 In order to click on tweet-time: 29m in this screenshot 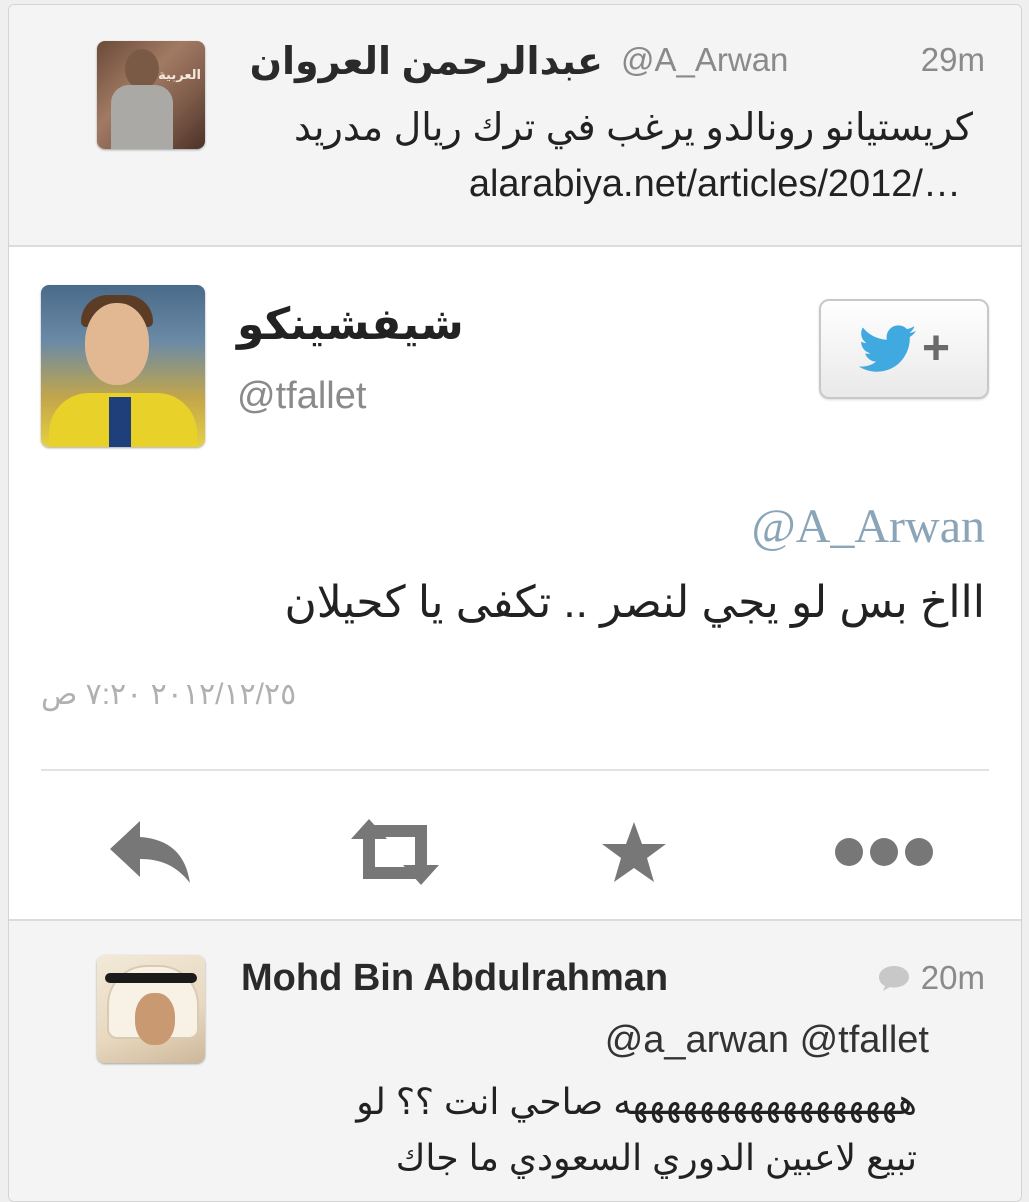, I will do `click(952, 59)`.